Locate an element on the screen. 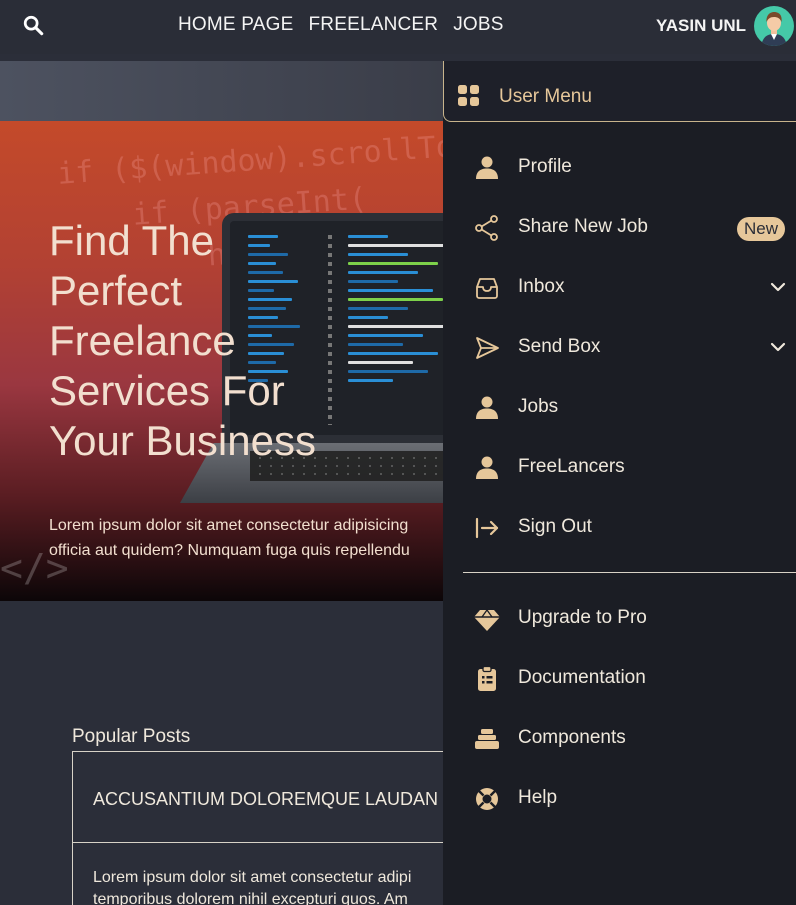  menu-item-label: FreeLancers is located at coordinates (571, 466).